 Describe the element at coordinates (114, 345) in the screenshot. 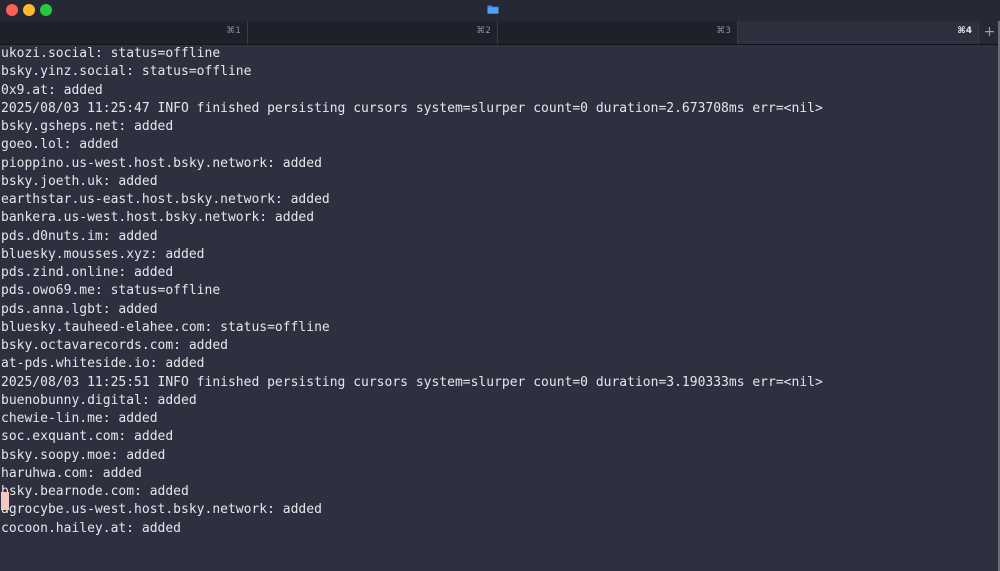

I see `terminal-line: bsky.octavarecords.com: added` at that location.